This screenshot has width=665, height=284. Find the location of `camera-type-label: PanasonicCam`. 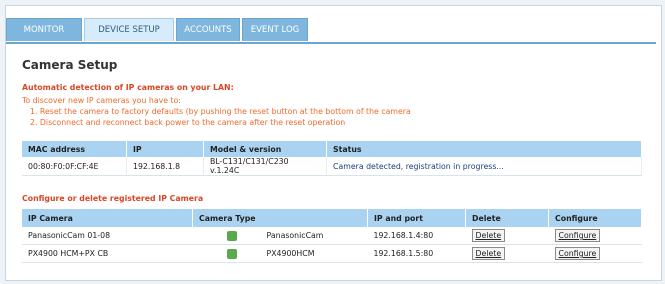

camera-type-label: PanasonicCam is located at coordinates (295, 235).